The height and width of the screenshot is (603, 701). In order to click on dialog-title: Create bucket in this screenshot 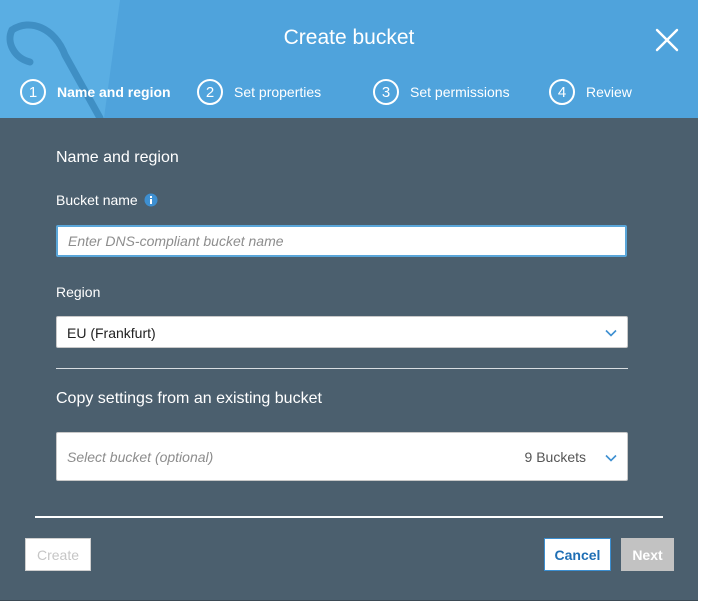, I will do `click(349, 37)`.